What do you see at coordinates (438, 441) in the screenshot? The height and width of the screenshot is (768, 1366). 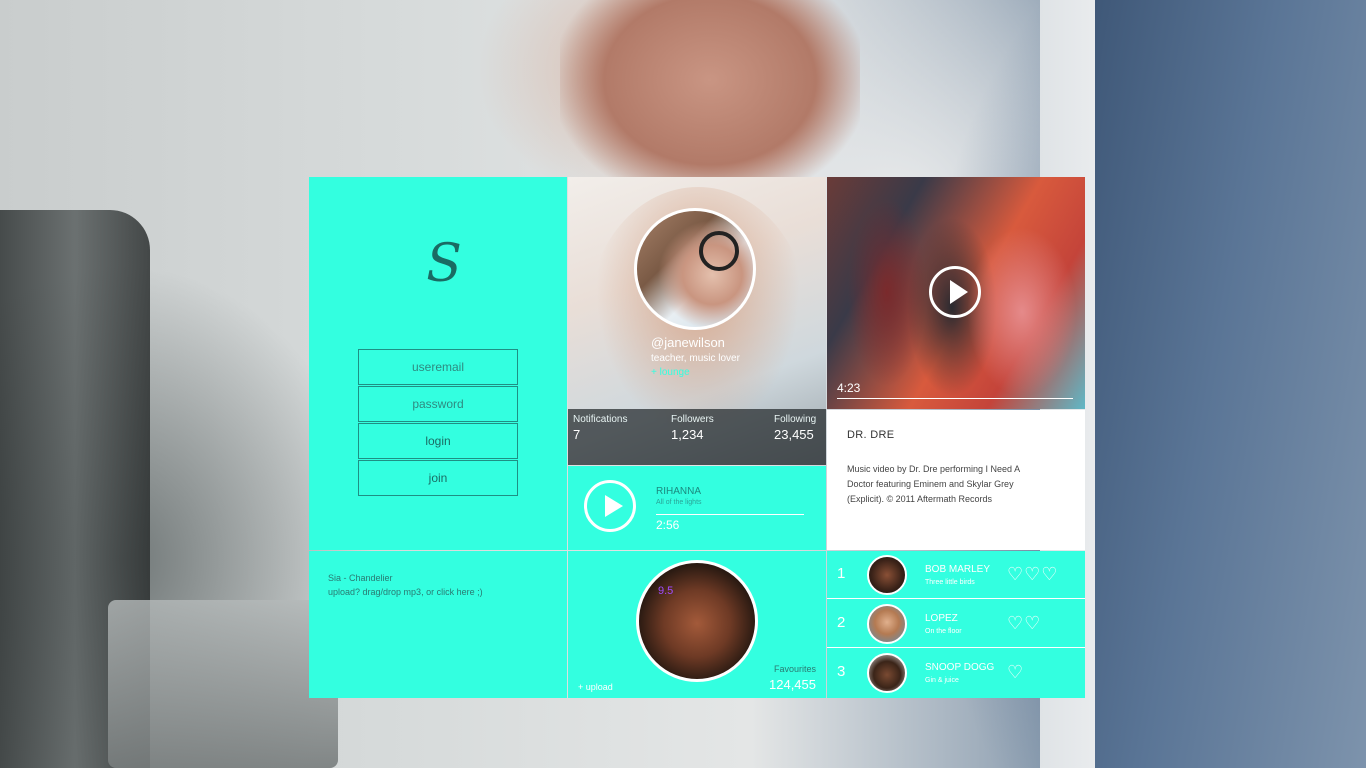 I see `login-button: login` at bounding box center [438, 441].